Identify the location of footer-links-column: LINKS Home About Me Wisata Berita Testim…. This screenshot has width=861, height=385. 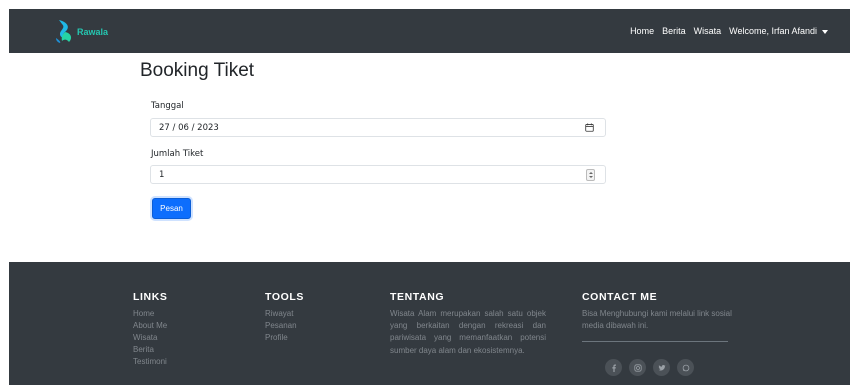
(188, 329).